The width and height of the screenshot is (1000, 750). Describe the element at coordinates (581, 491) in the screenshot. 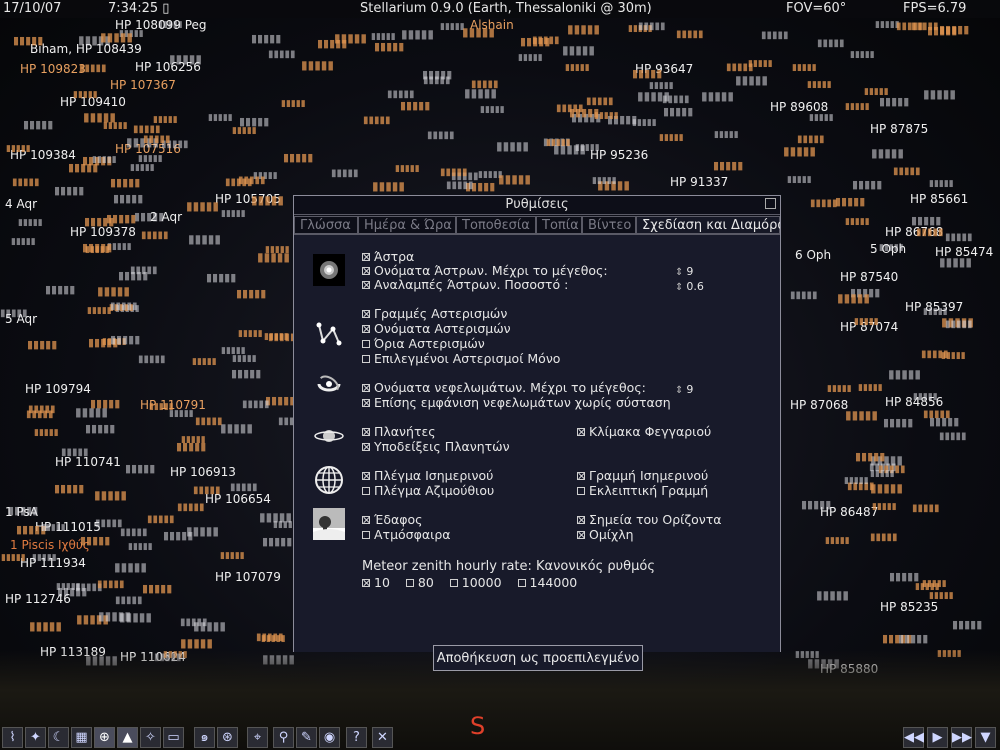

I see `ecliptic-line-checkbox` at that location.